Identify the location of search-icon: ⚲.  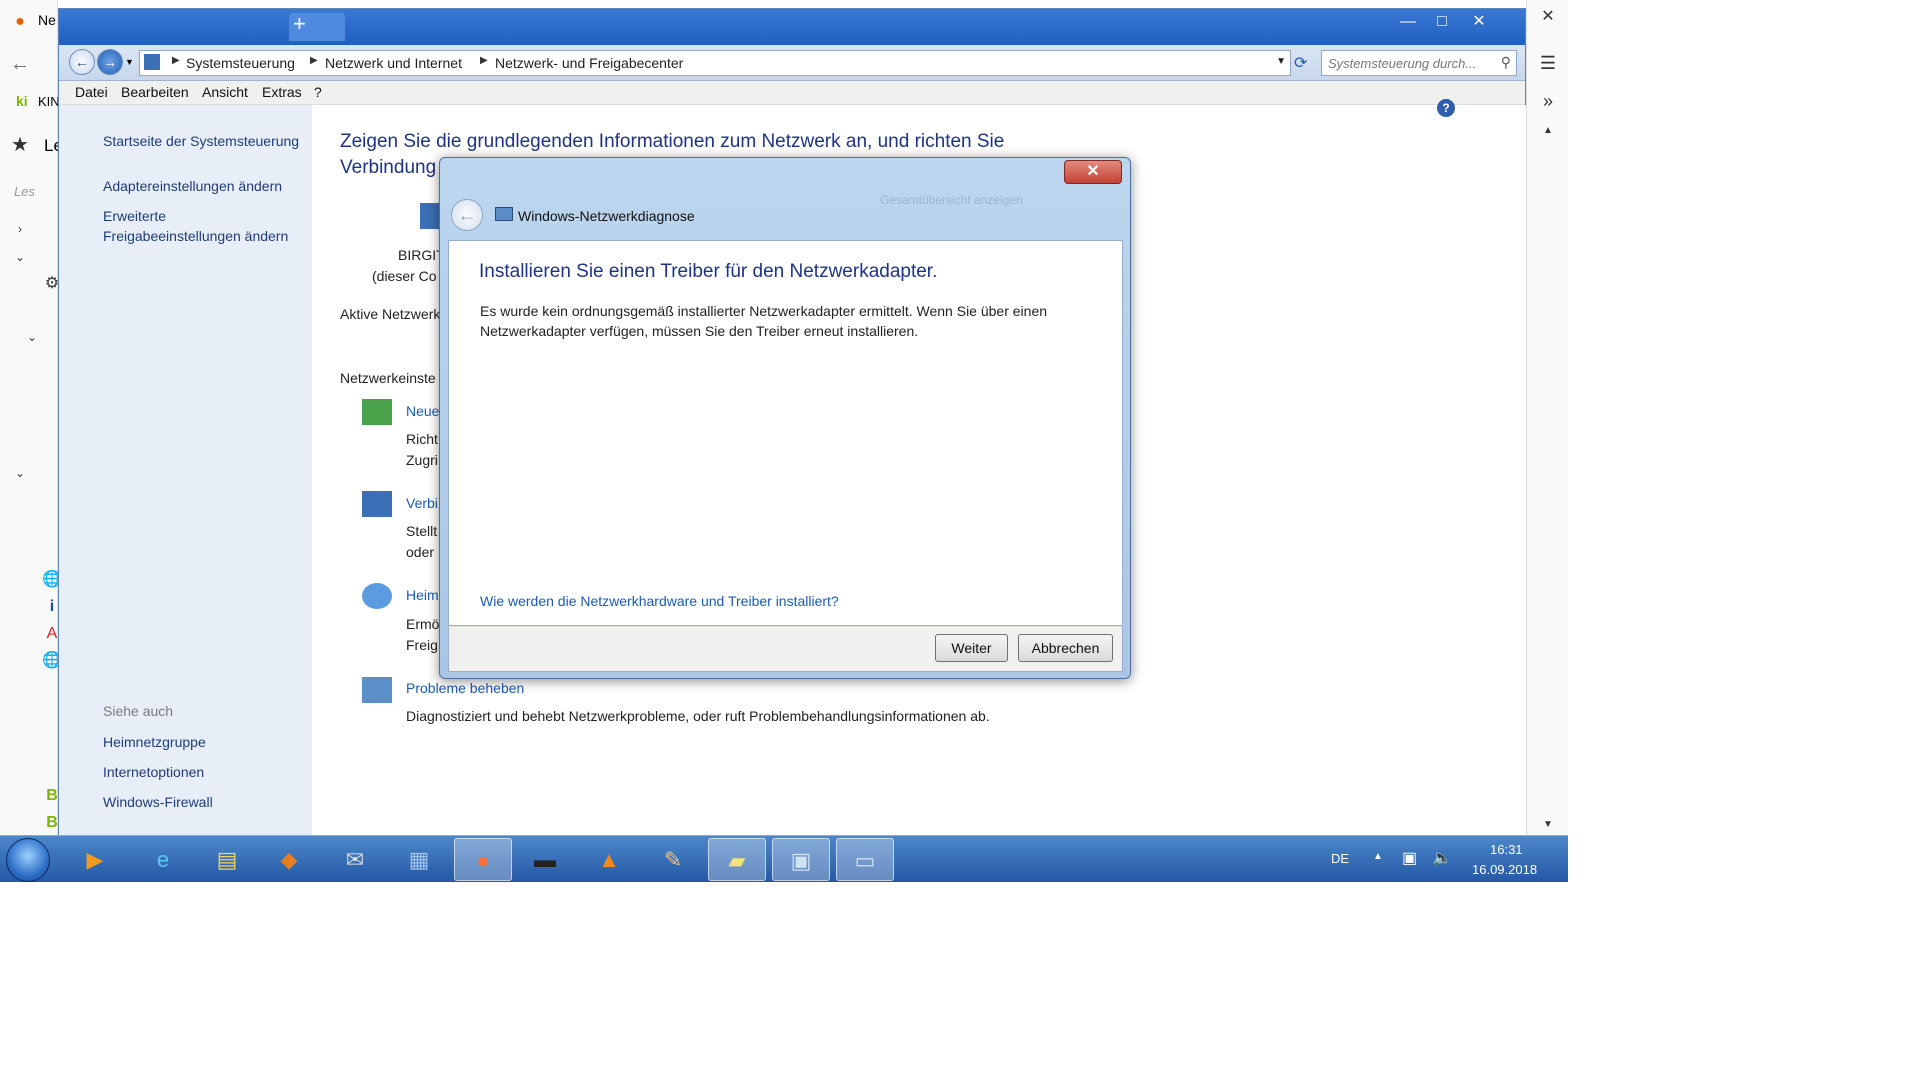
(1506, 62).